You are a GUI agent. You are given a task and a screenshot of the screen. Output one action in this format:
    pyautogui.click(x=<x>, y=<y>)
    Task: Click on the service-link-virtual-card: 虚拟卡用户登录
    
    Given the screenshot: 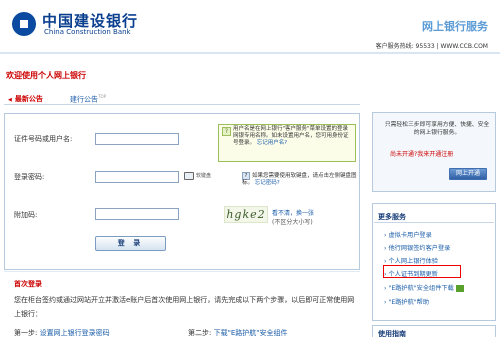 What is the action you would take?
    pyautogui.click(x=407, y=234)
    